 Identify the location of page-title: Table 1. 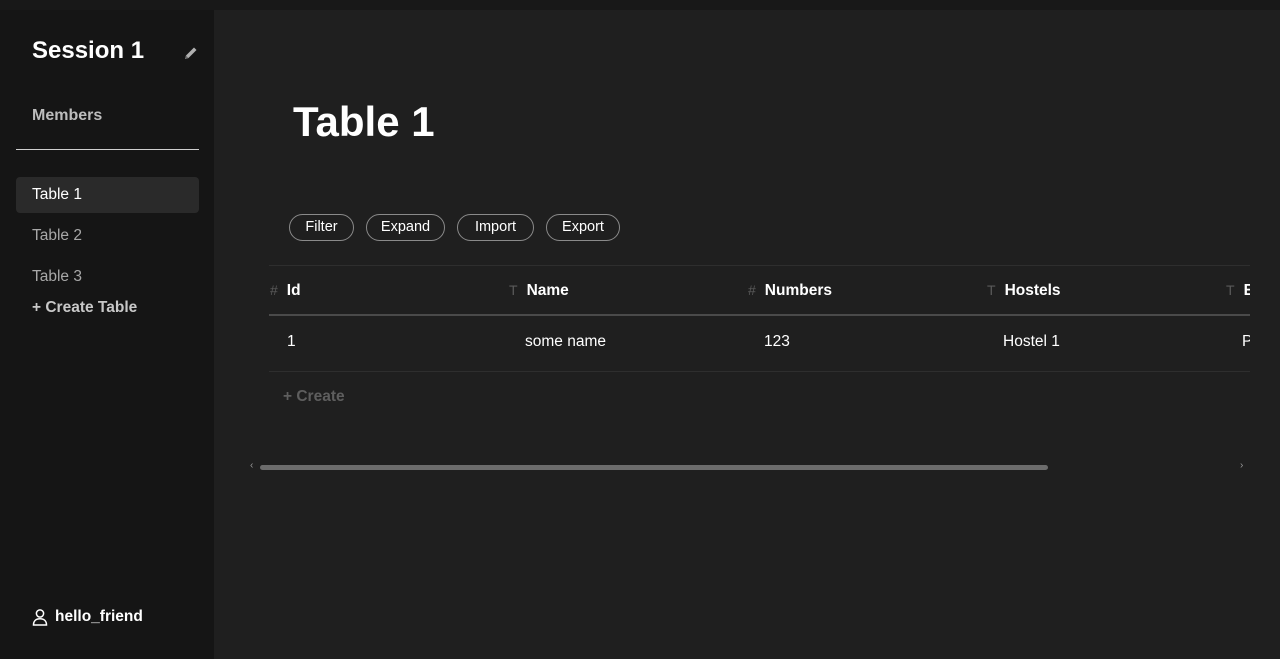
(364, 121).